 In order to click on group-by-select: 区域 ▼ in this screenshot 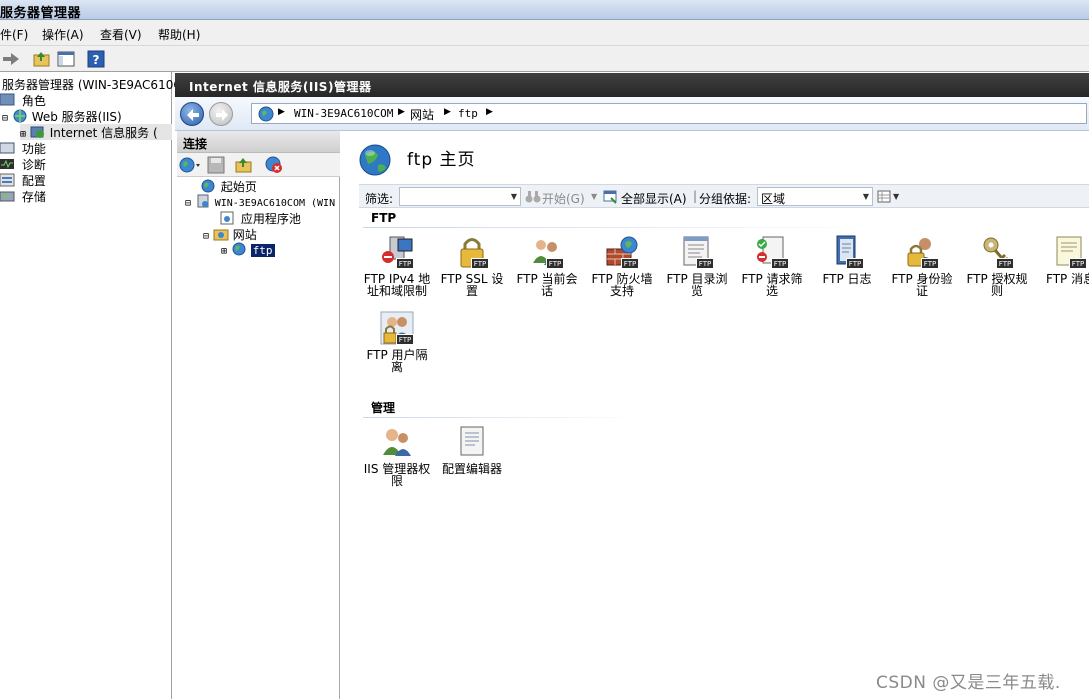, I will do `click(815, 196)`.